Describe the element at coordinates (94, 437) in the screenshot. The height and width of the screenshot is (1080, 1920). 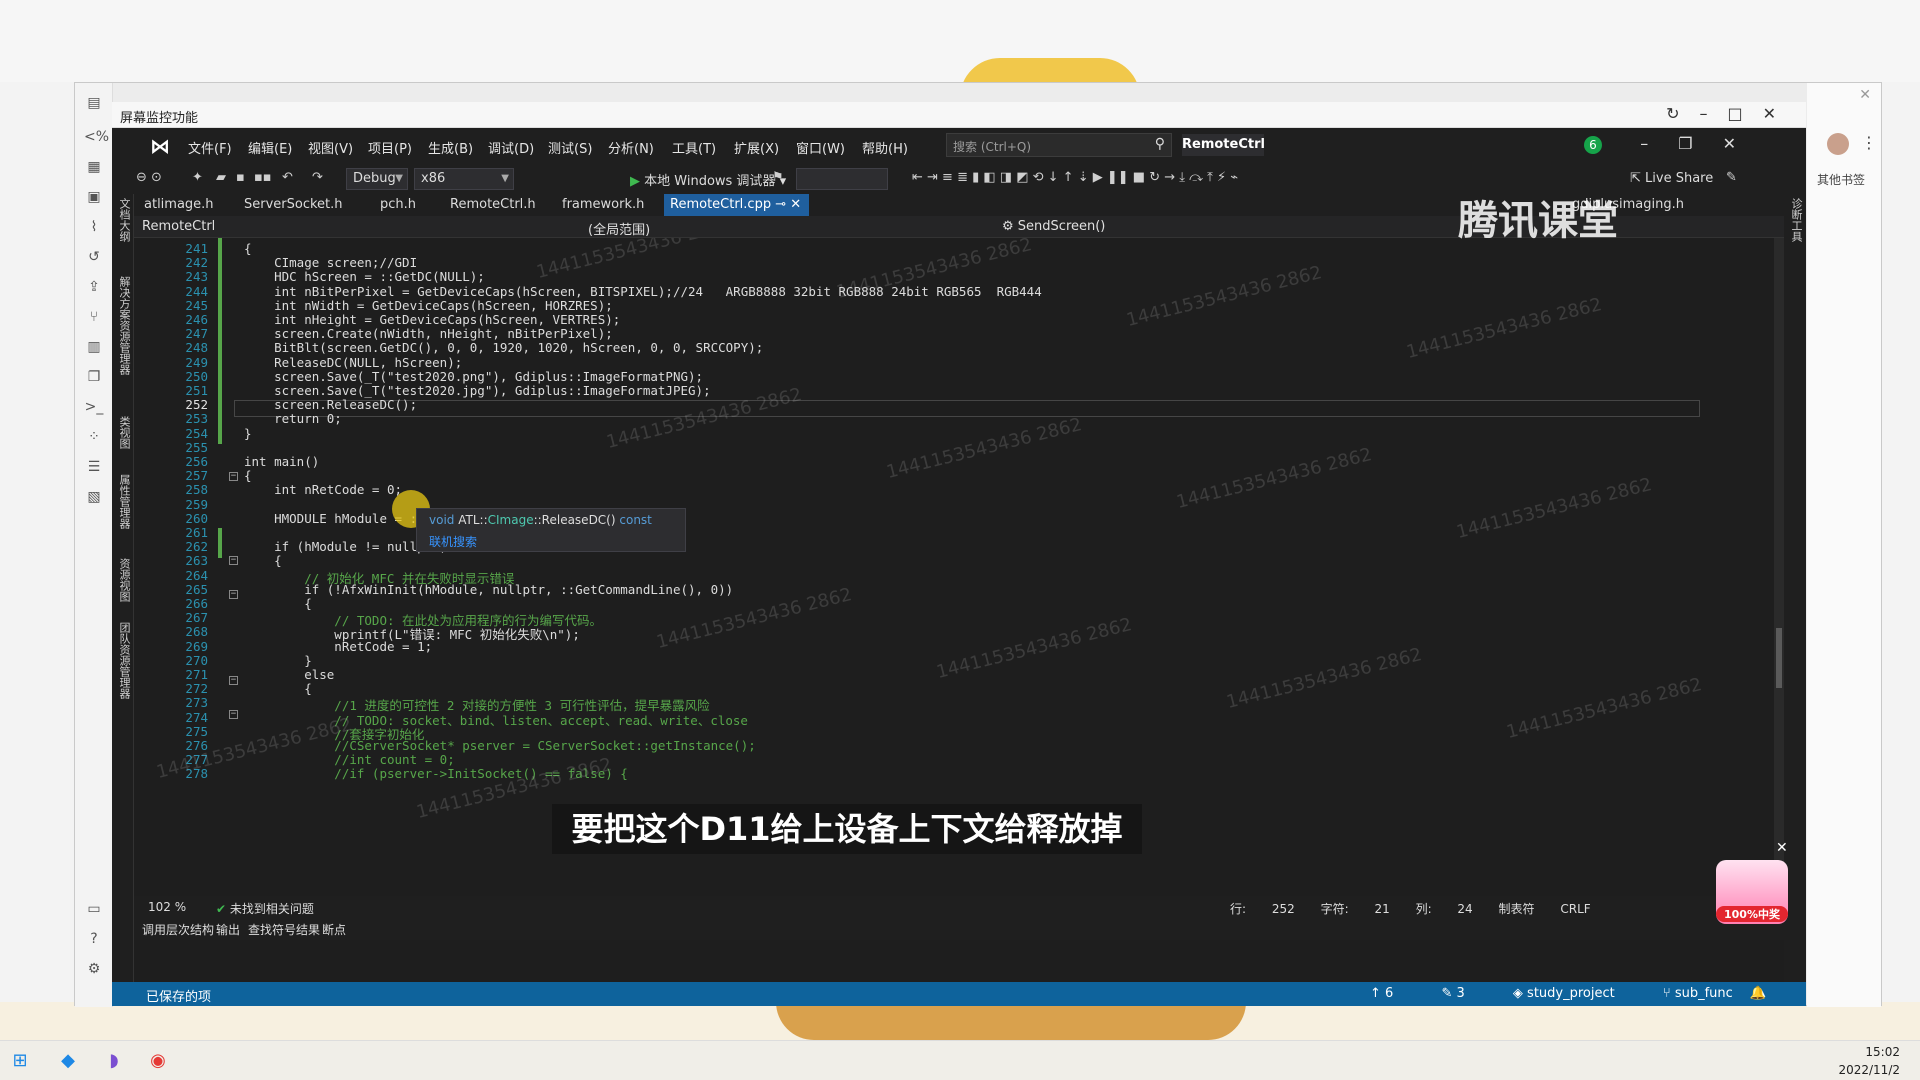
I see `apps-icon: ⁘` at that location.